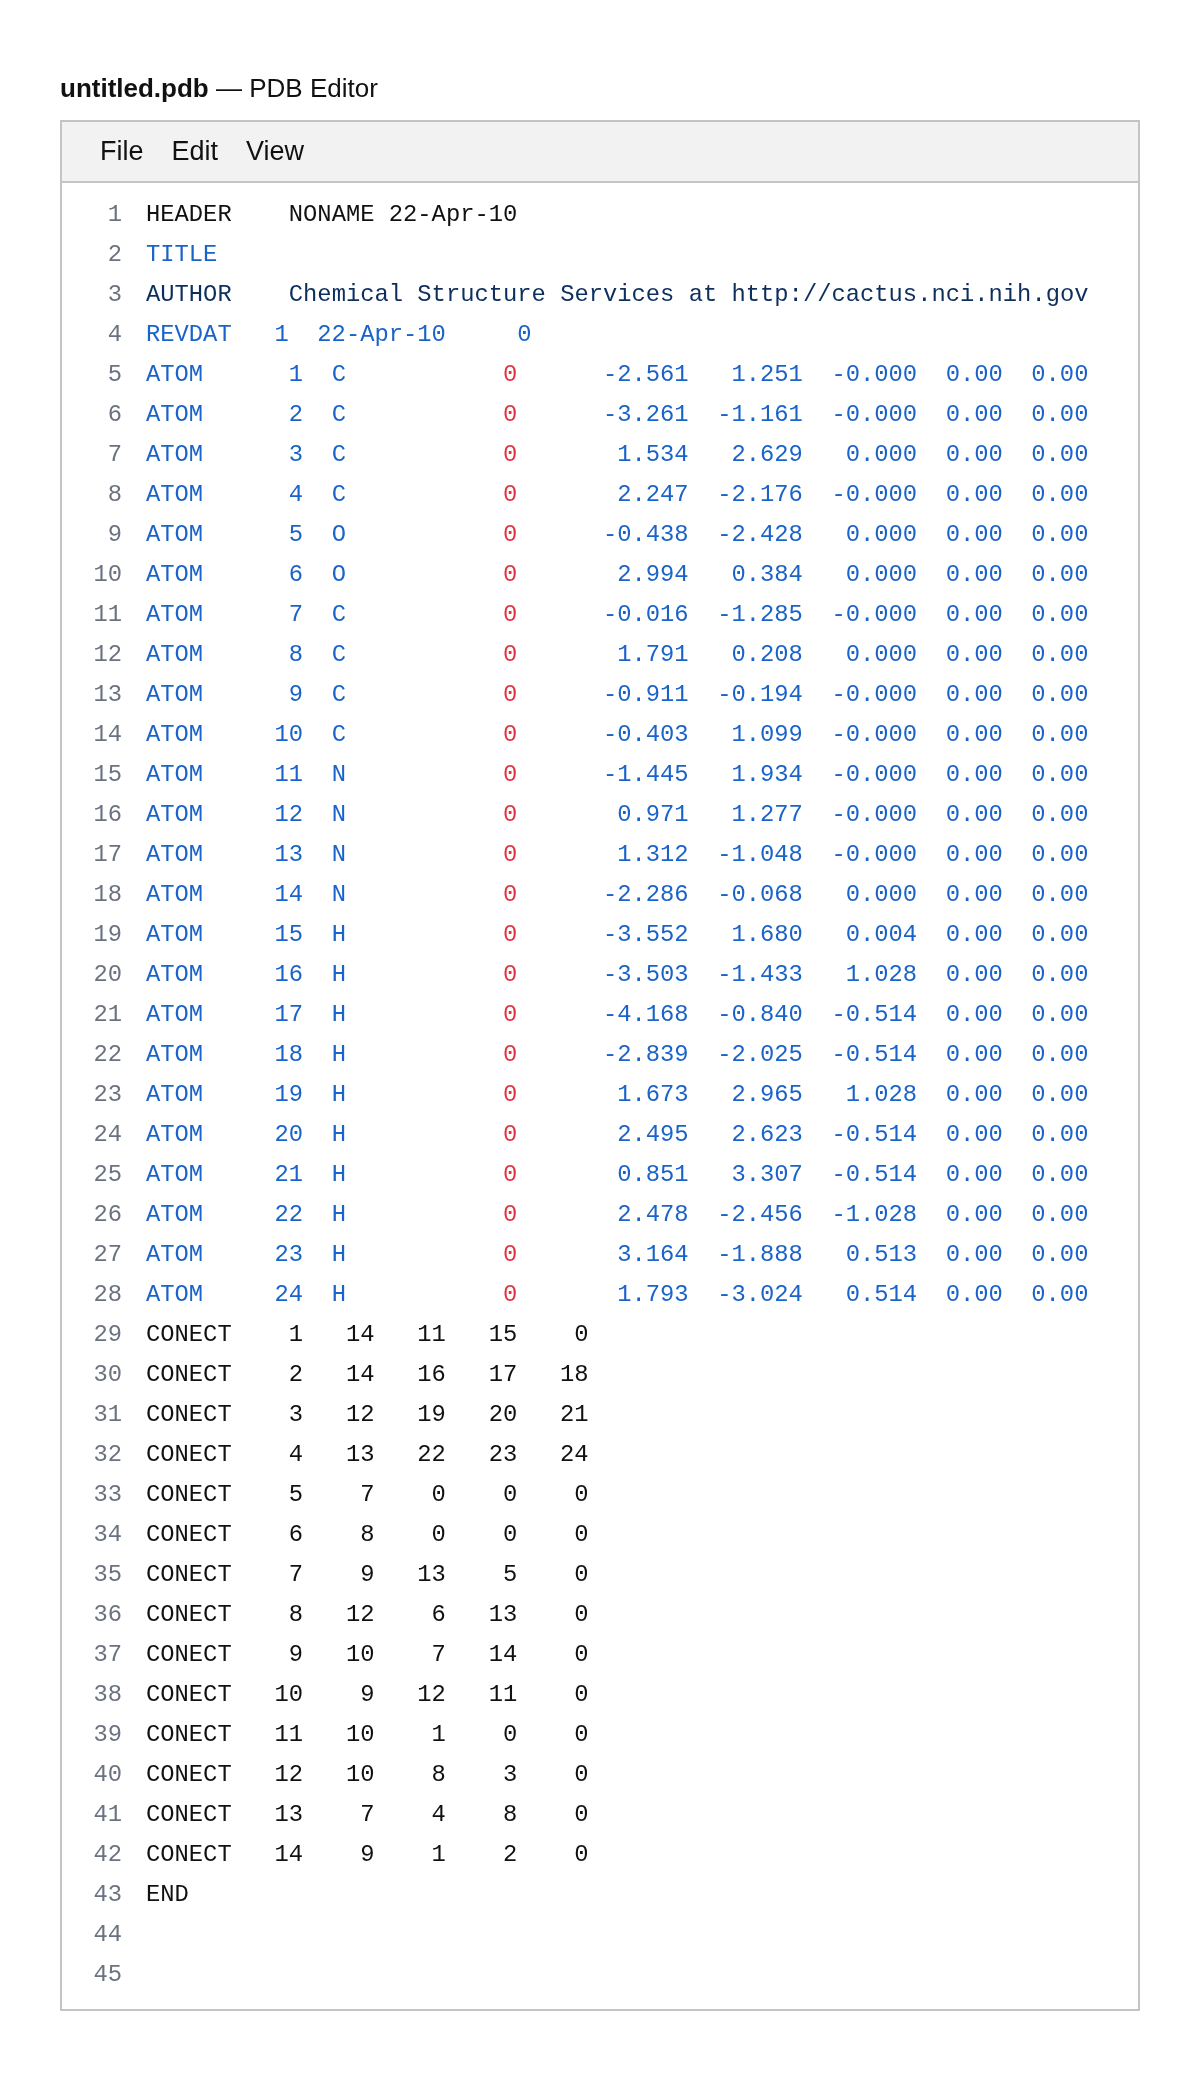 The image size is (1200, 2076). Describe the element at coordinates (122, 151) in the screenshot. I see `menu-item: File` at that location.